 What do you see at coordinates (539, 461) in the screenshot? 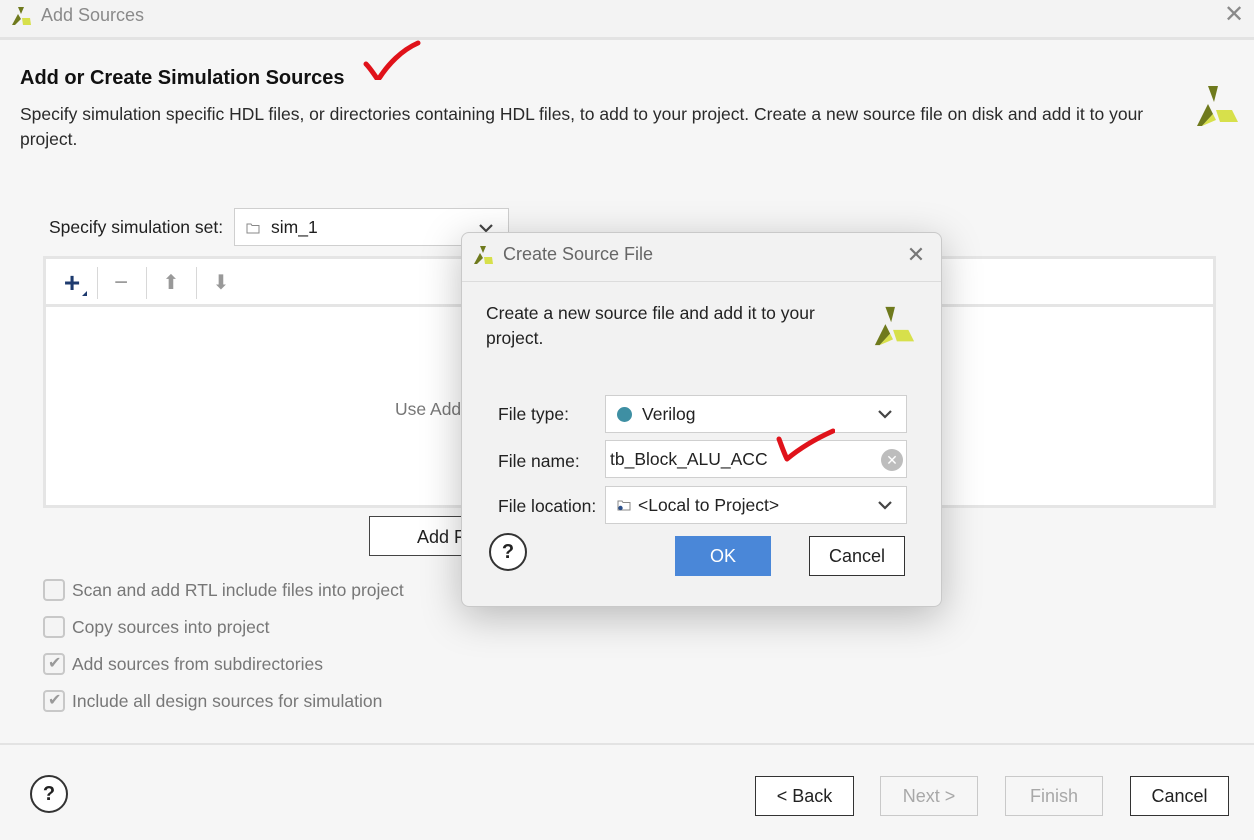
I see `file-name-label: File name:` at bounding box center [539, 461].